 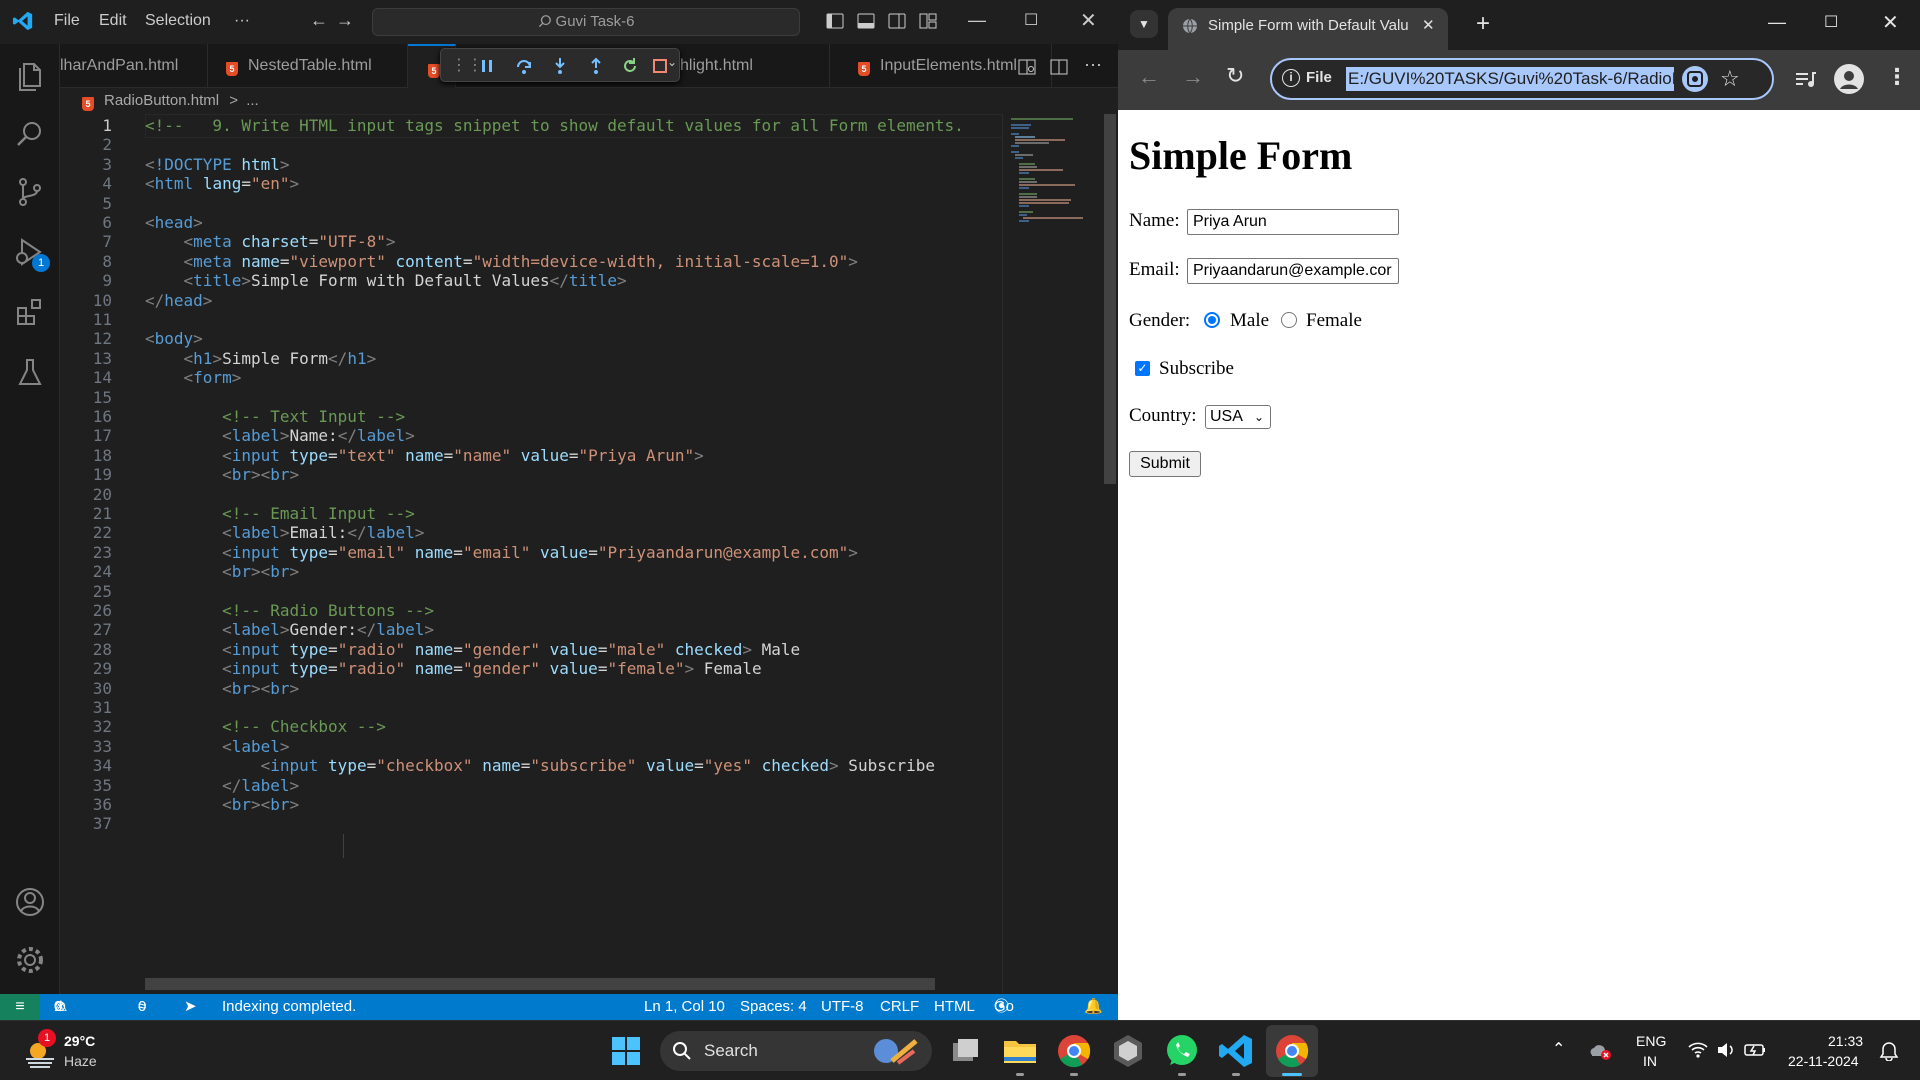 I want to click on tab-aadhar-pan: lharAndPan.html, so click(x=134, y=66).